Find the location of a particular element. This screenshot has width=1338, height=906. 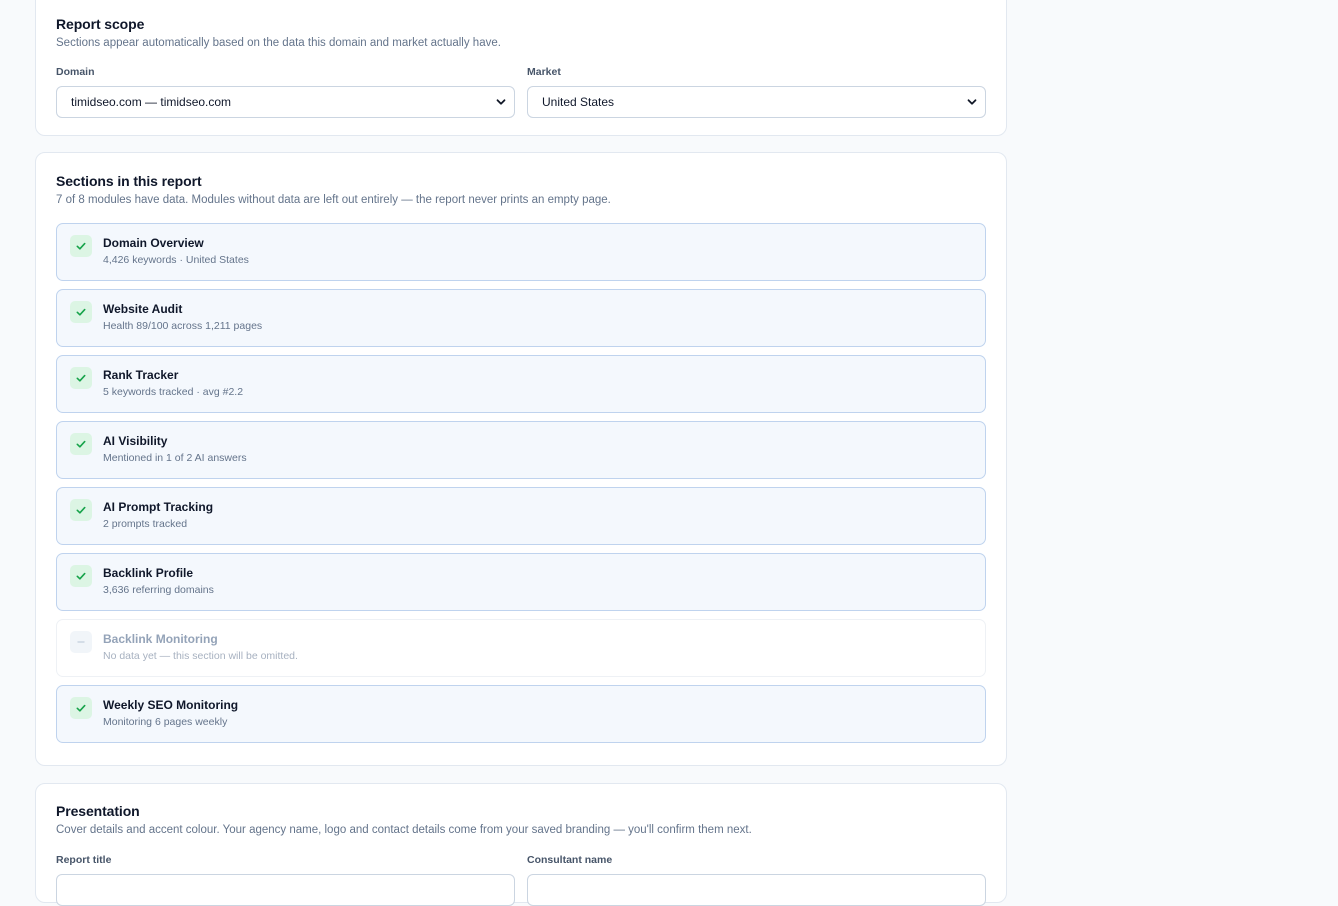

market-select: United States is located at coordinates (756, 102).